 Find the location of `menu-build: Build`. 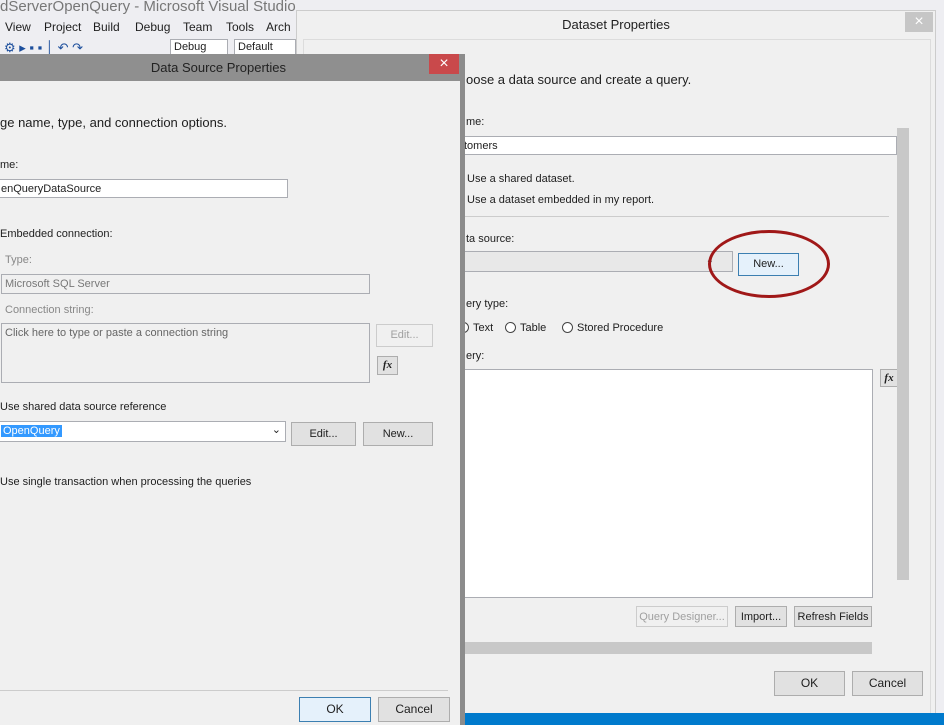

menu-build: Build is located at coordinates (106, 27).